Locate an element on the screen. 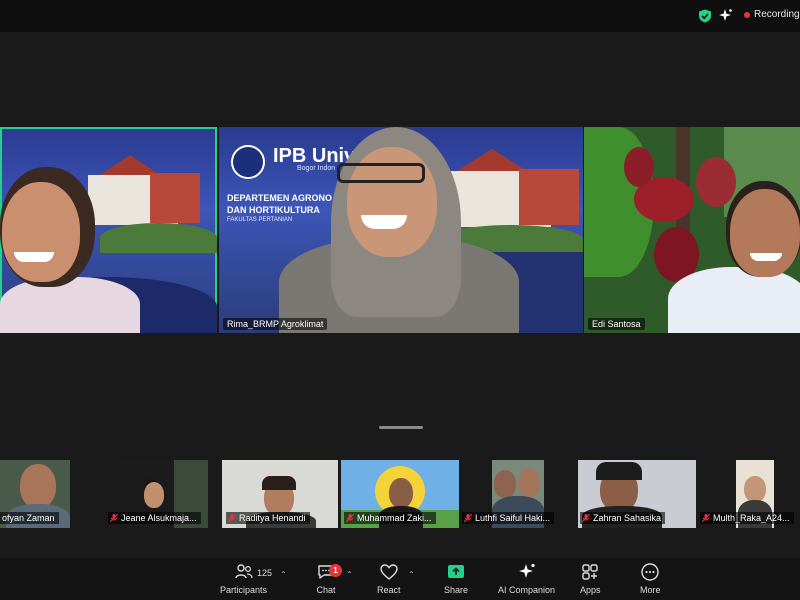 The width and height of the screenshot is (800, 600). heart-icon is located at coordinates (389, 572).